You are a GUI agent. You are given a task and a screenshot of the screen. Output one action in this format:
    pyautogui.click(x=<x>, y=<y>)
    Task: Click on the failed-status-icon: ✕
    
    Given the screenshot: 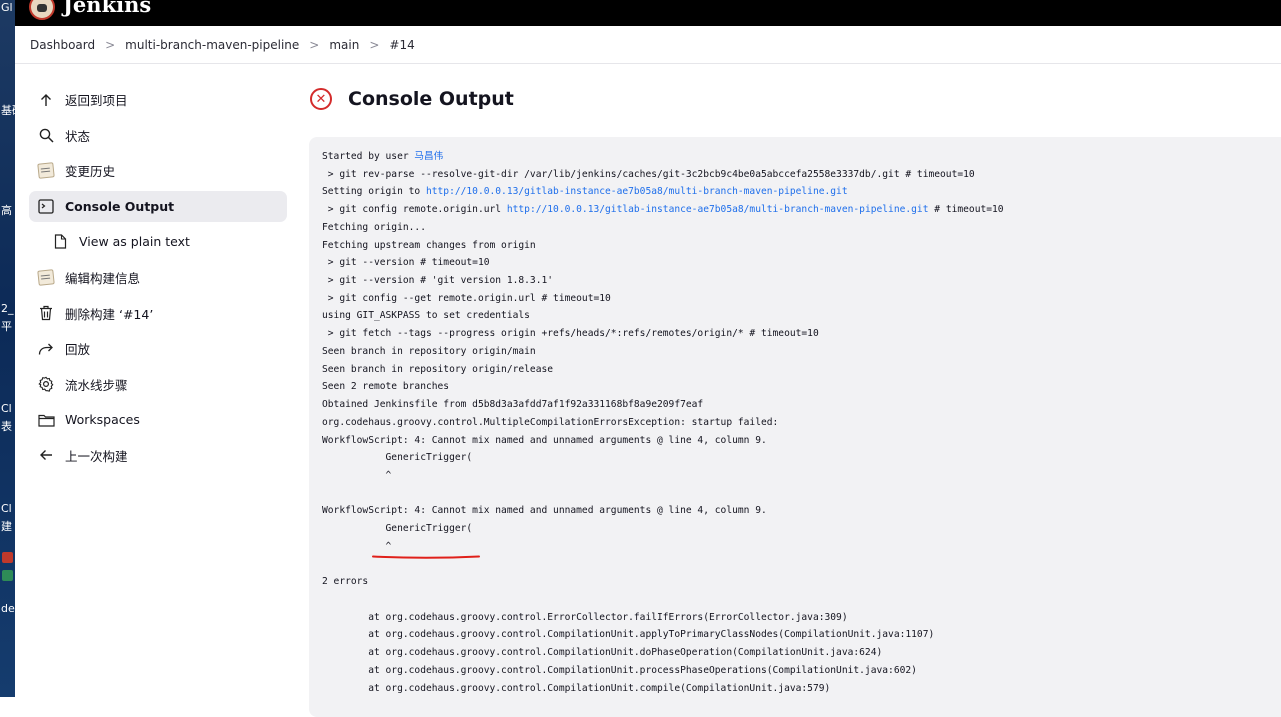 What is the action you would take?
    pyautogui.click(x=321, y=99)
    